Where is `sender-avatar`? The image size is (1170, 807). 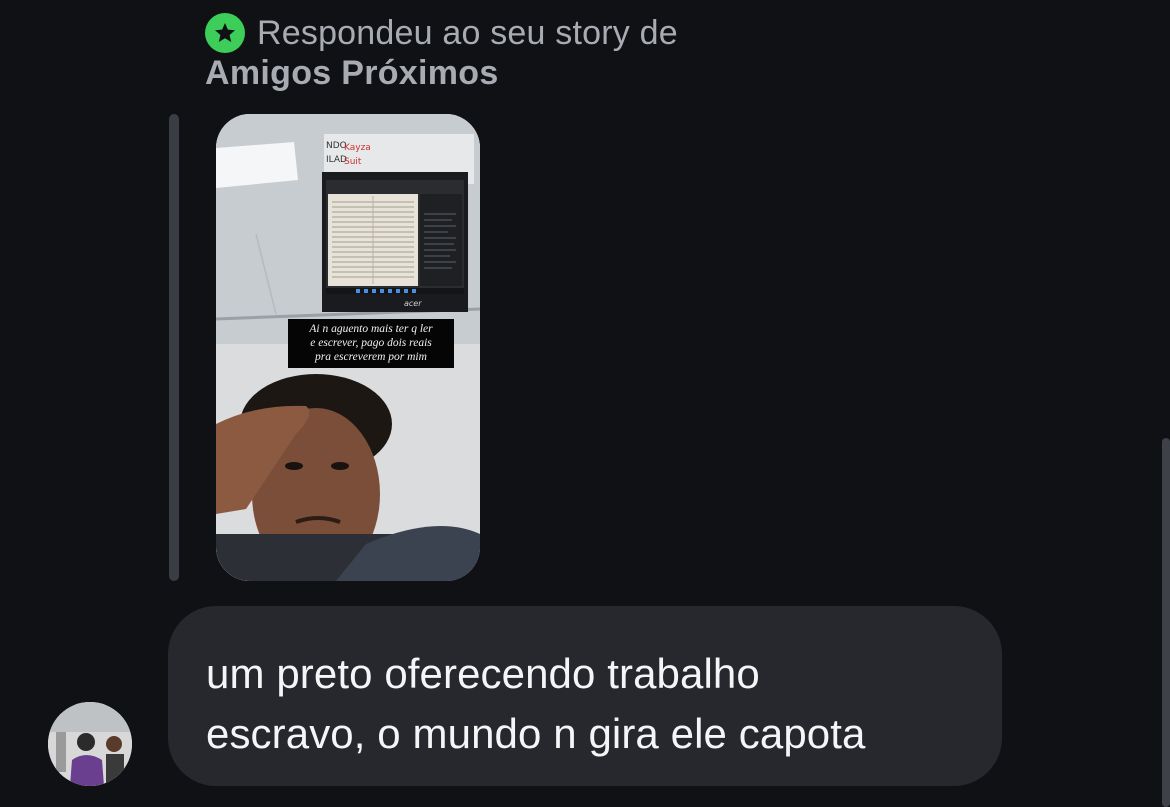
sender-avatar is located at coordinates (90, 744).